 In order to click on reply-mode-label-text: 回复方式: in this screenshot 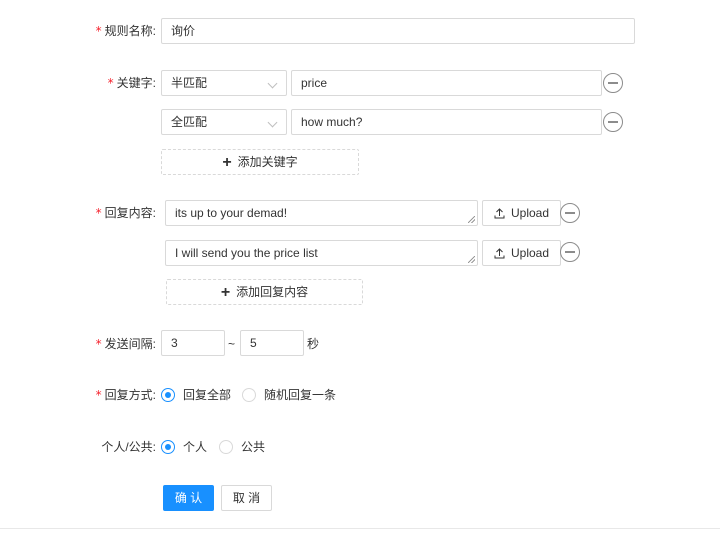, I will do `click(130, 395)`.